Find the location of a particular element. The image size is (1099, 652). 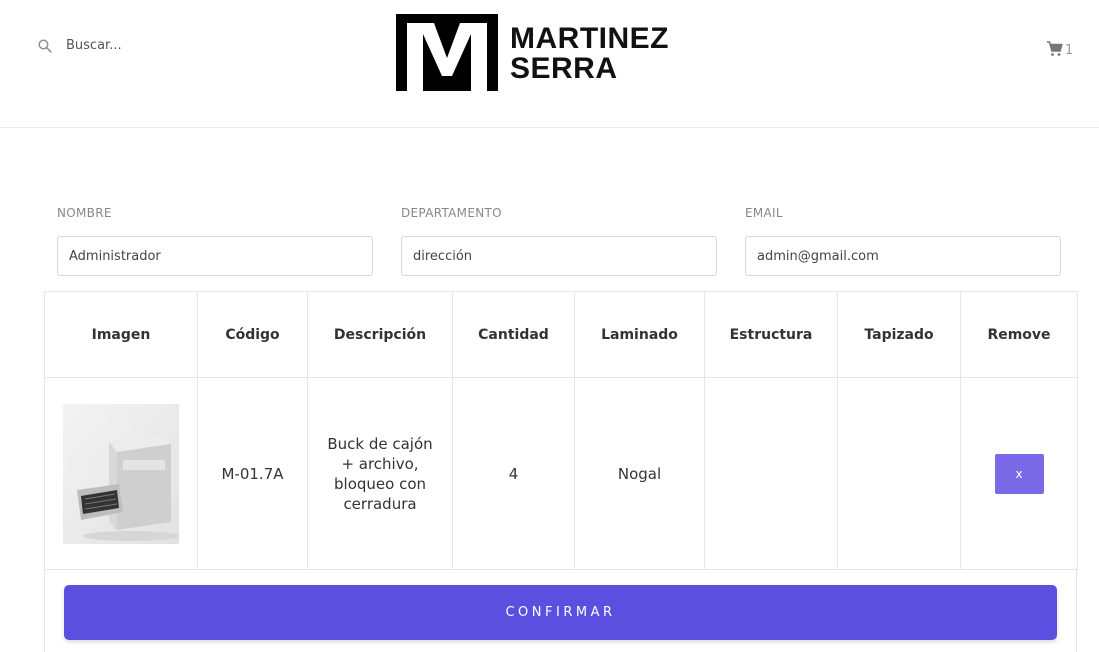

search-icon is located at coordinates (45, 45).